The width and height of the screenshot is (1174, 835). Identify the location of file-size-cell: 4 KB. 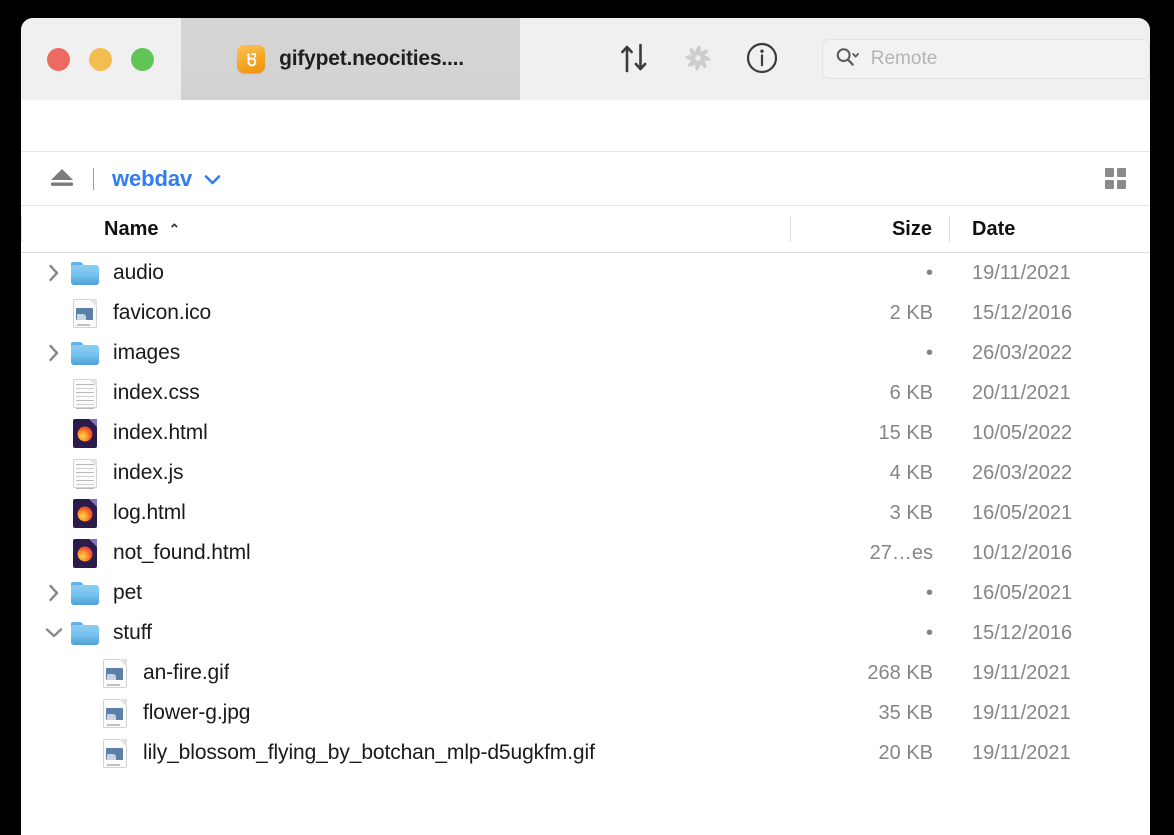
(911, 472).